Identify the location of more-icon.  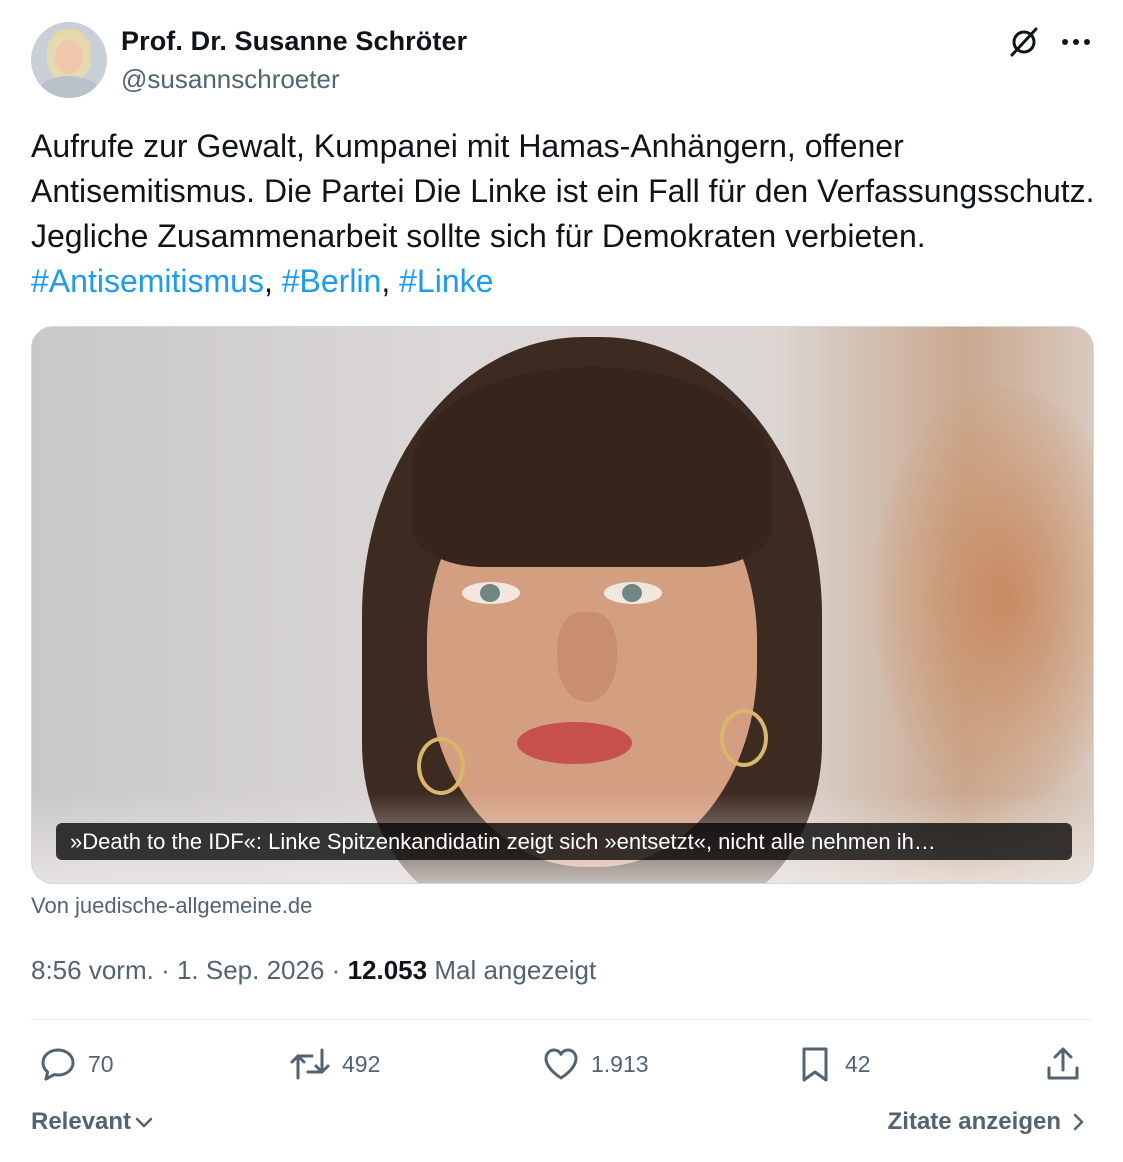
(1076, 42).